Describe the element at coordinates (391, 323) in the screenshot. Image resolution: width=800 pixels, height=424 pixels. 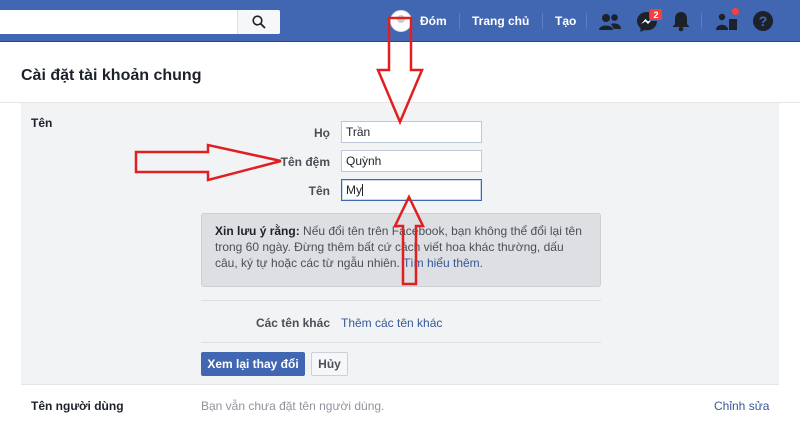
I see `add-other-names-link: Thêm các tên khác` at that location.